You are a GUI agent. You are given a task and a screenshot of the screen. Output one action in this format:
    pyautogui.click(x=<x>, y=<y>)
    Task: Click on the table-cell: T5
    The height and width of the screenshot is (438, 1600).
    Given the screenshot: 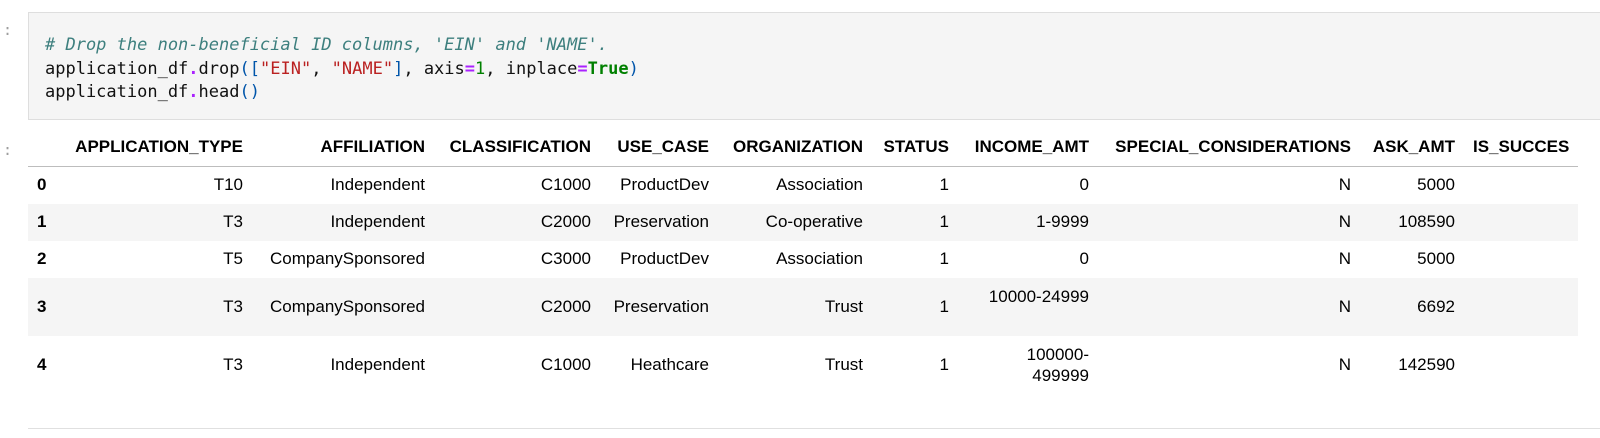 What is the action you would take?
    pyautogui.click(x=233, y=258)
    